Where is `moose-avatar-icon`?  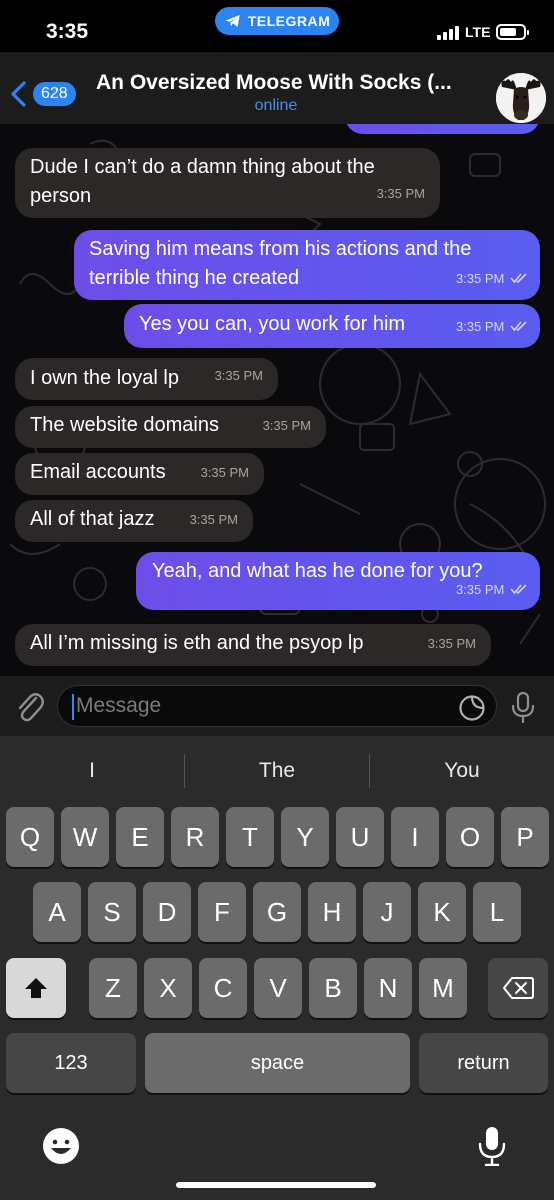
moose-avatar-icon is located at coordinates (521, 98).